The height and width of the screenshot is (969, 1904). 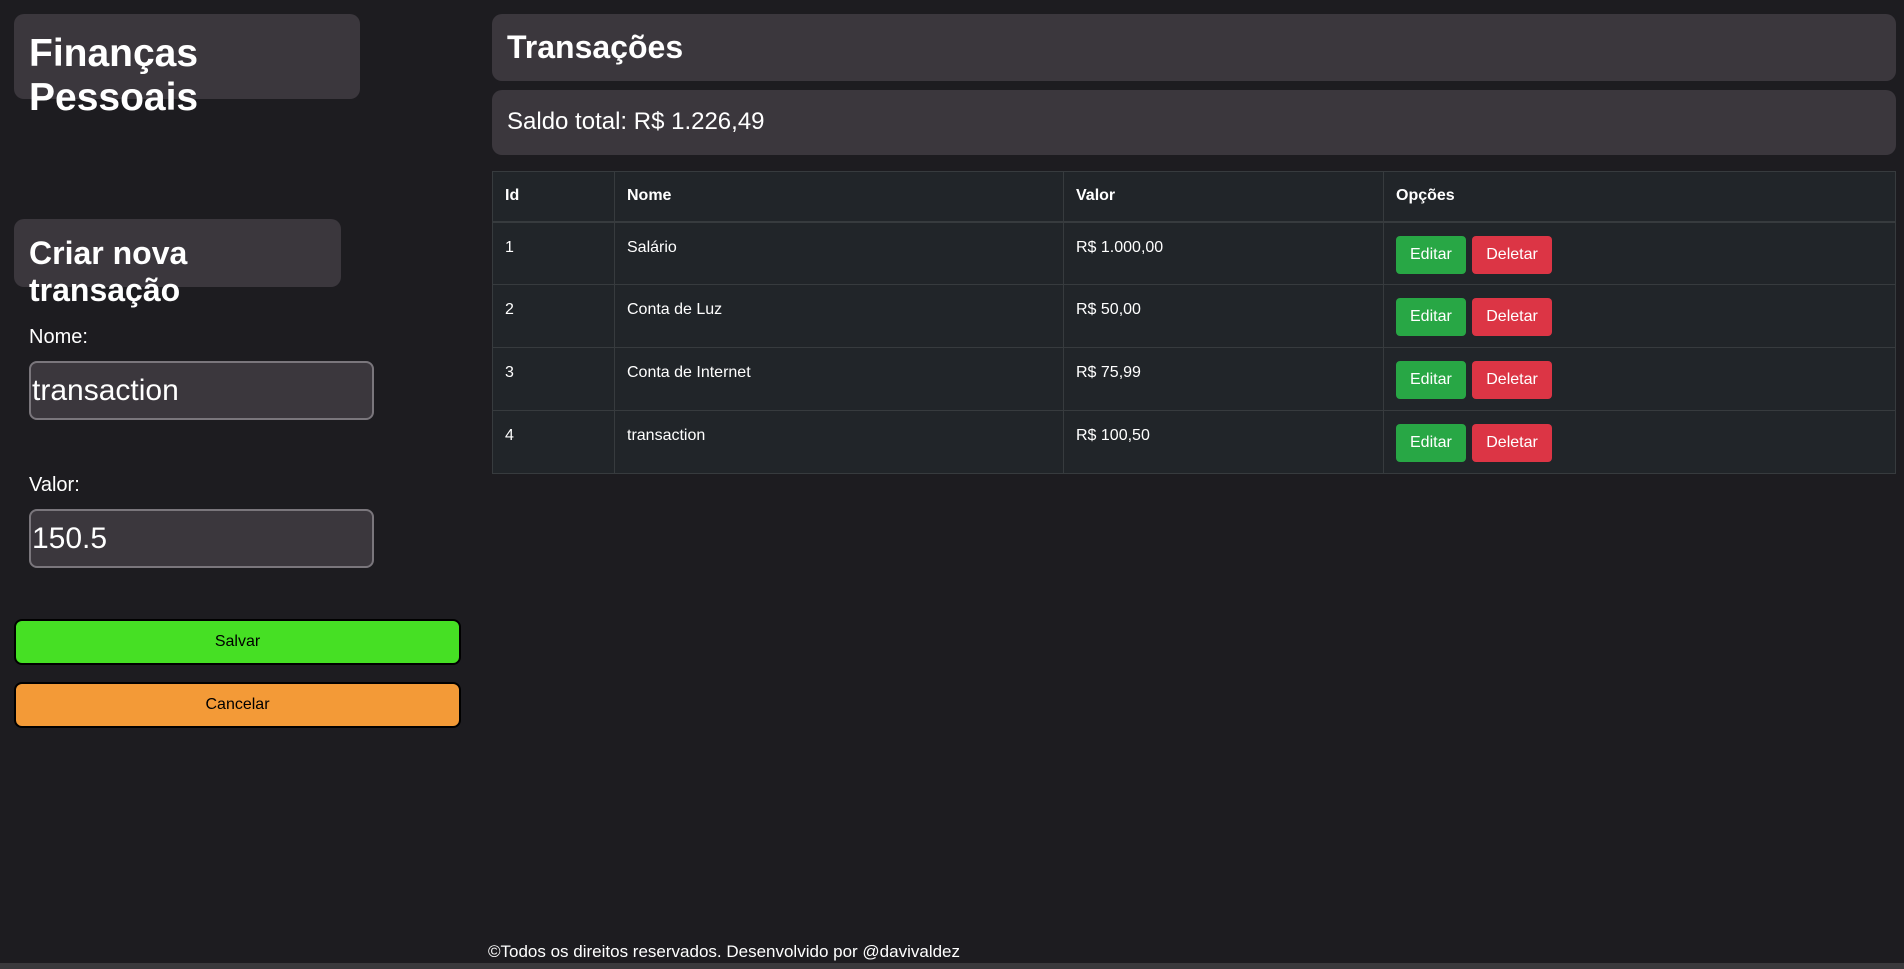 What do you see at coordinates (1223, 442) in the screenshot?
I see `cell-valor: R$ 100,50` at bounding box center [1223, 442].